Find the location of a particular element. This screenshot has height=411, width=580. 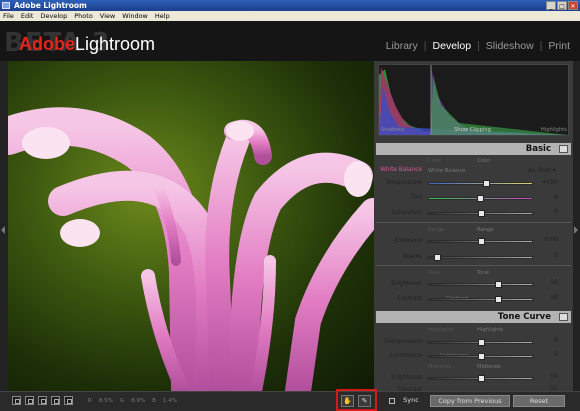

brightness-knob is located at coordinates (498, 284).